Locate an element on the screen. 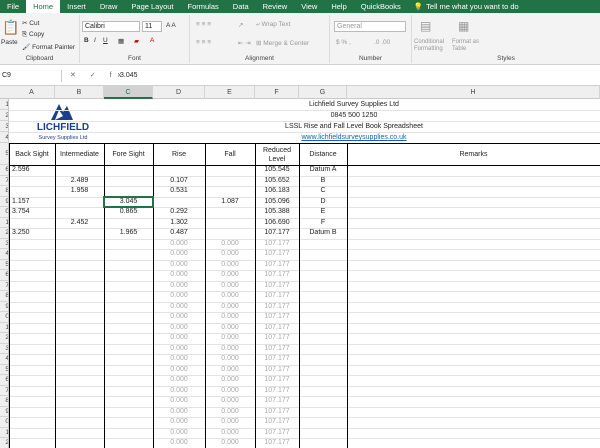  cell-dist: F is located at coordinates (323, 223).